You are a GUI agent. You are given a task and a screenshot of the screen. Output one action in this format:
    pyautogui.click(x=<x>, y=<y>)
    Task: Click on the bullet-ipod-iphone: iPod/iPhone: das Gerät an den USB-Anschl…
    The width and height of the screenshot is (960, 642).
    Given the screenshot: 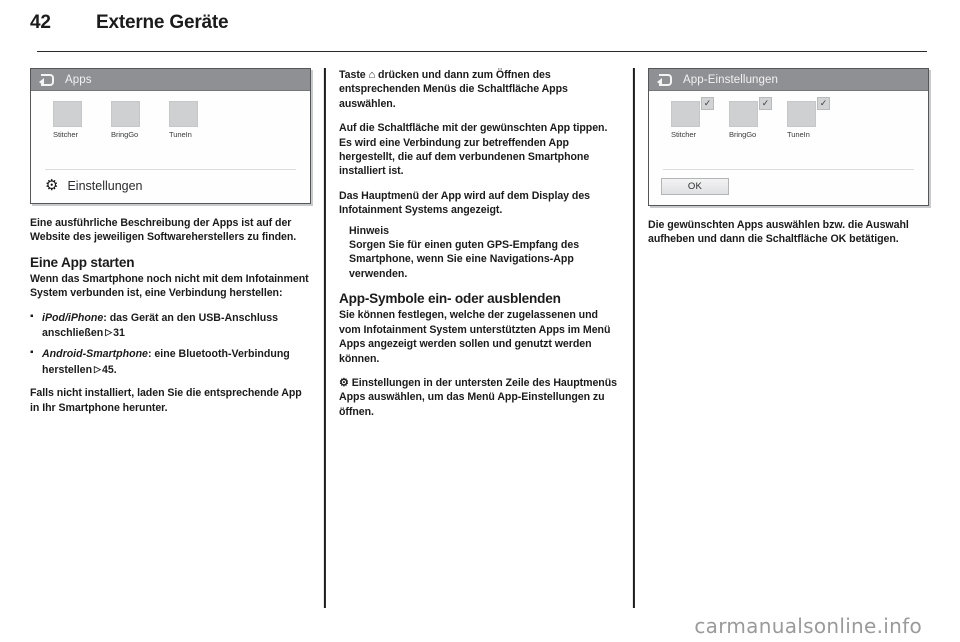 What is the action you would take?
    pyautogui.click(x=170, y=325)
    